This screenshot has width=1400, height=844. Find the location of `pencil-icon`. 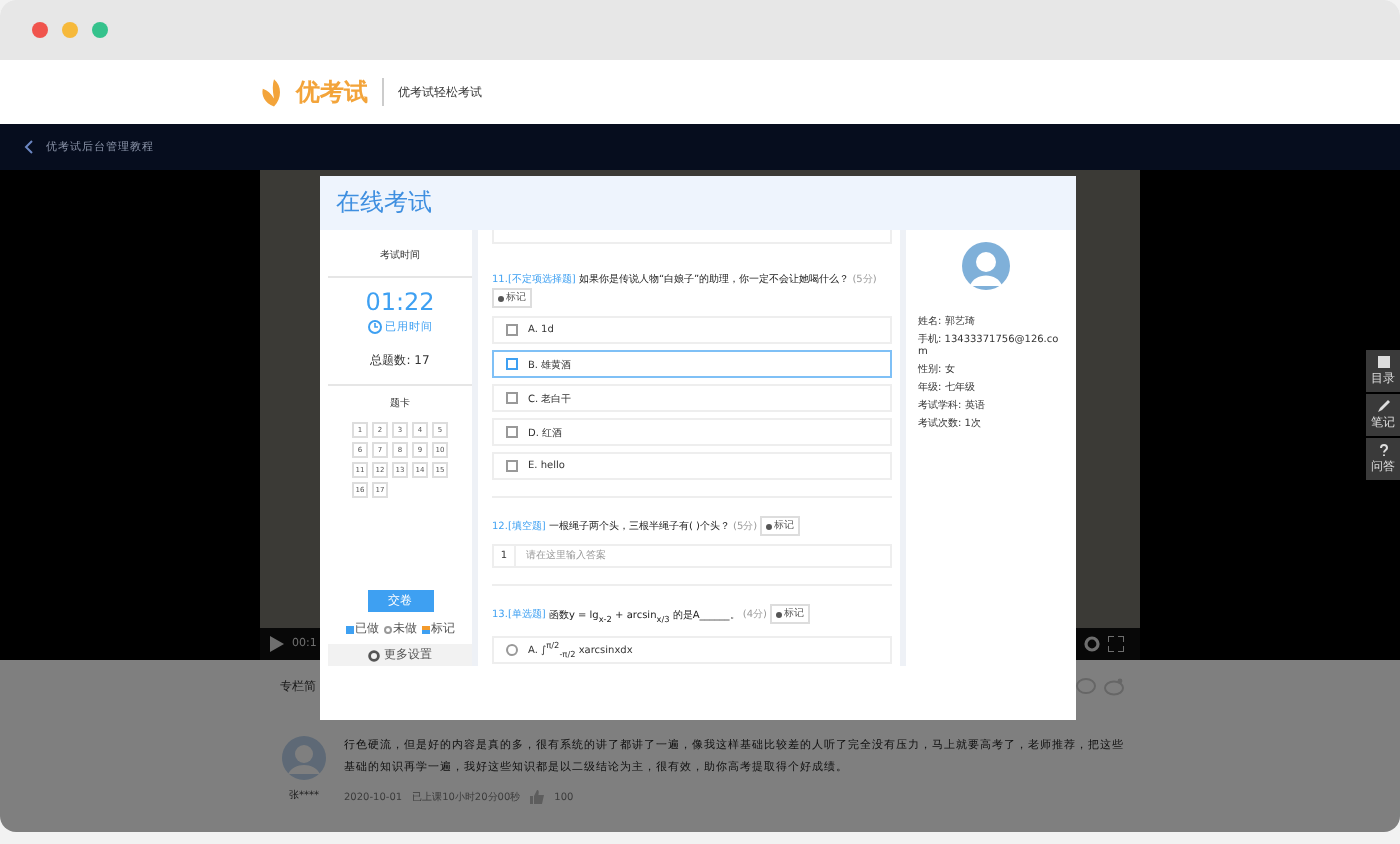

pencil-icon is located at coordinates (1383, 405).